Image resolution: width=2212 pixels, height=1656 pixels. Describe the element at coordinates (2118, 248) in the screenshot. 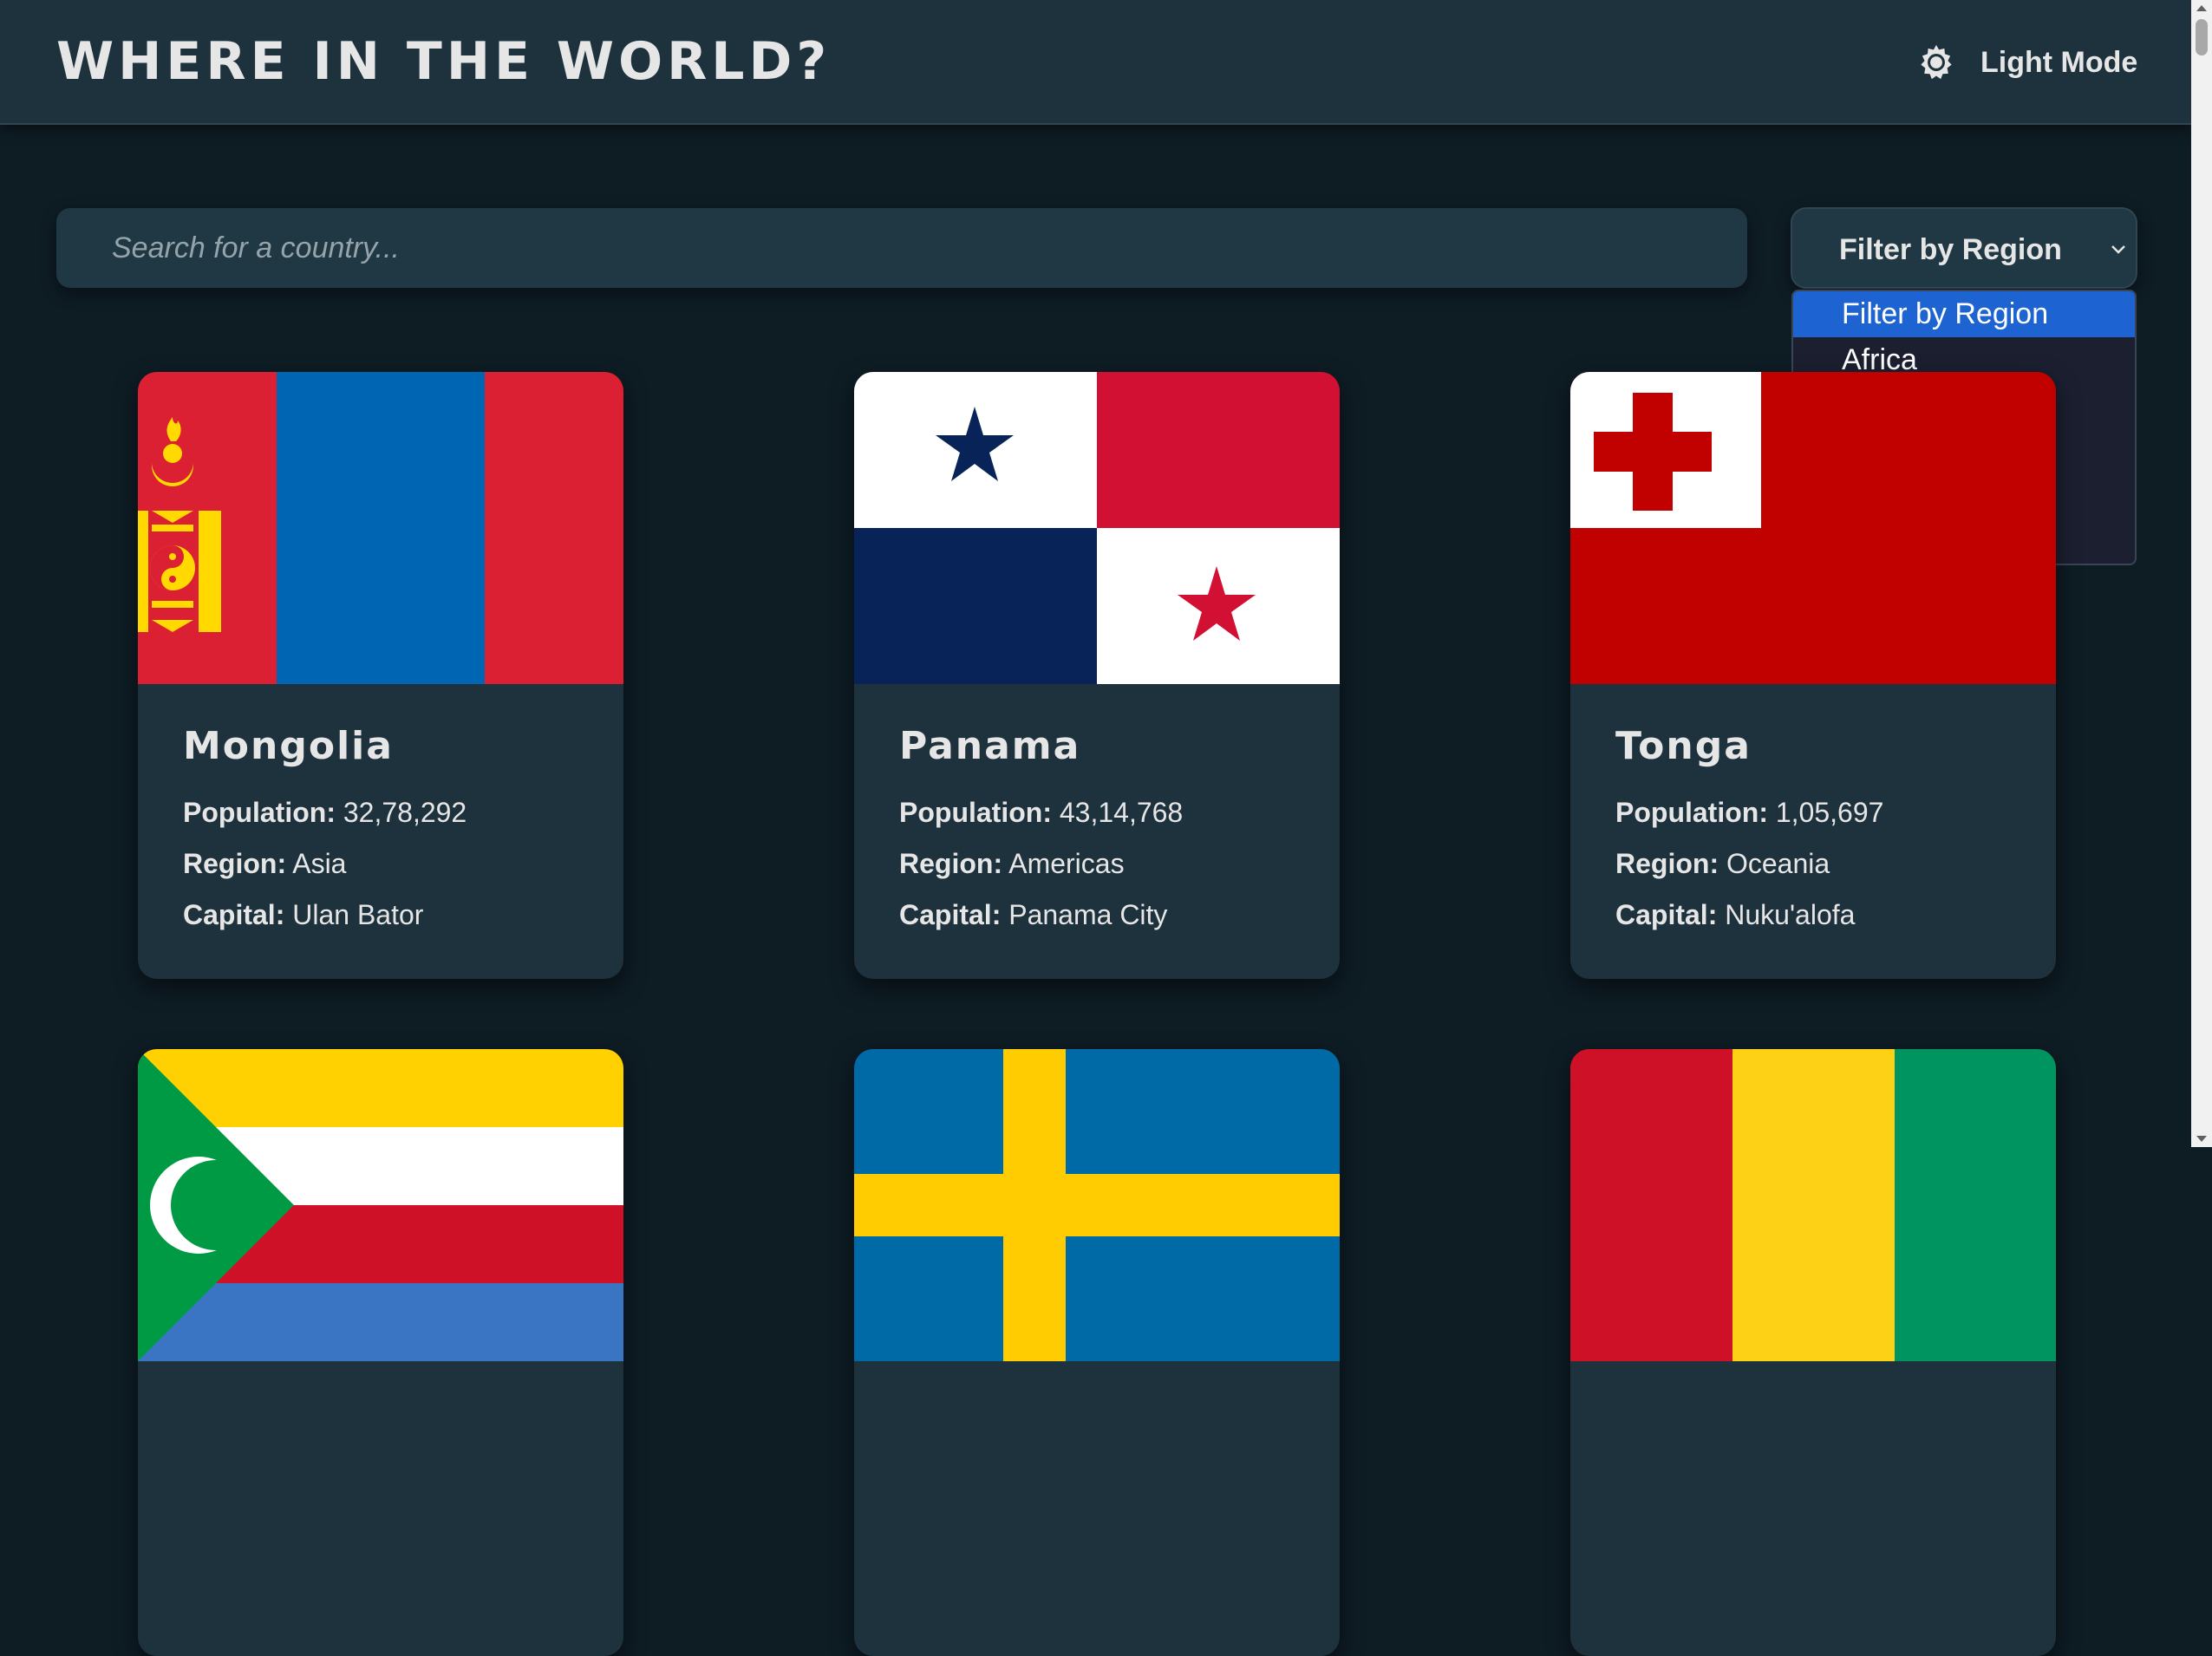

I see `chevron-down-icon` at that location.